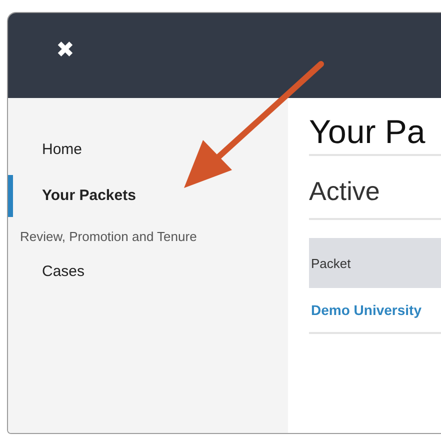 This screenshot has height=435, width=441. I want to click on page-title: Your Pa, so click(367, 132).